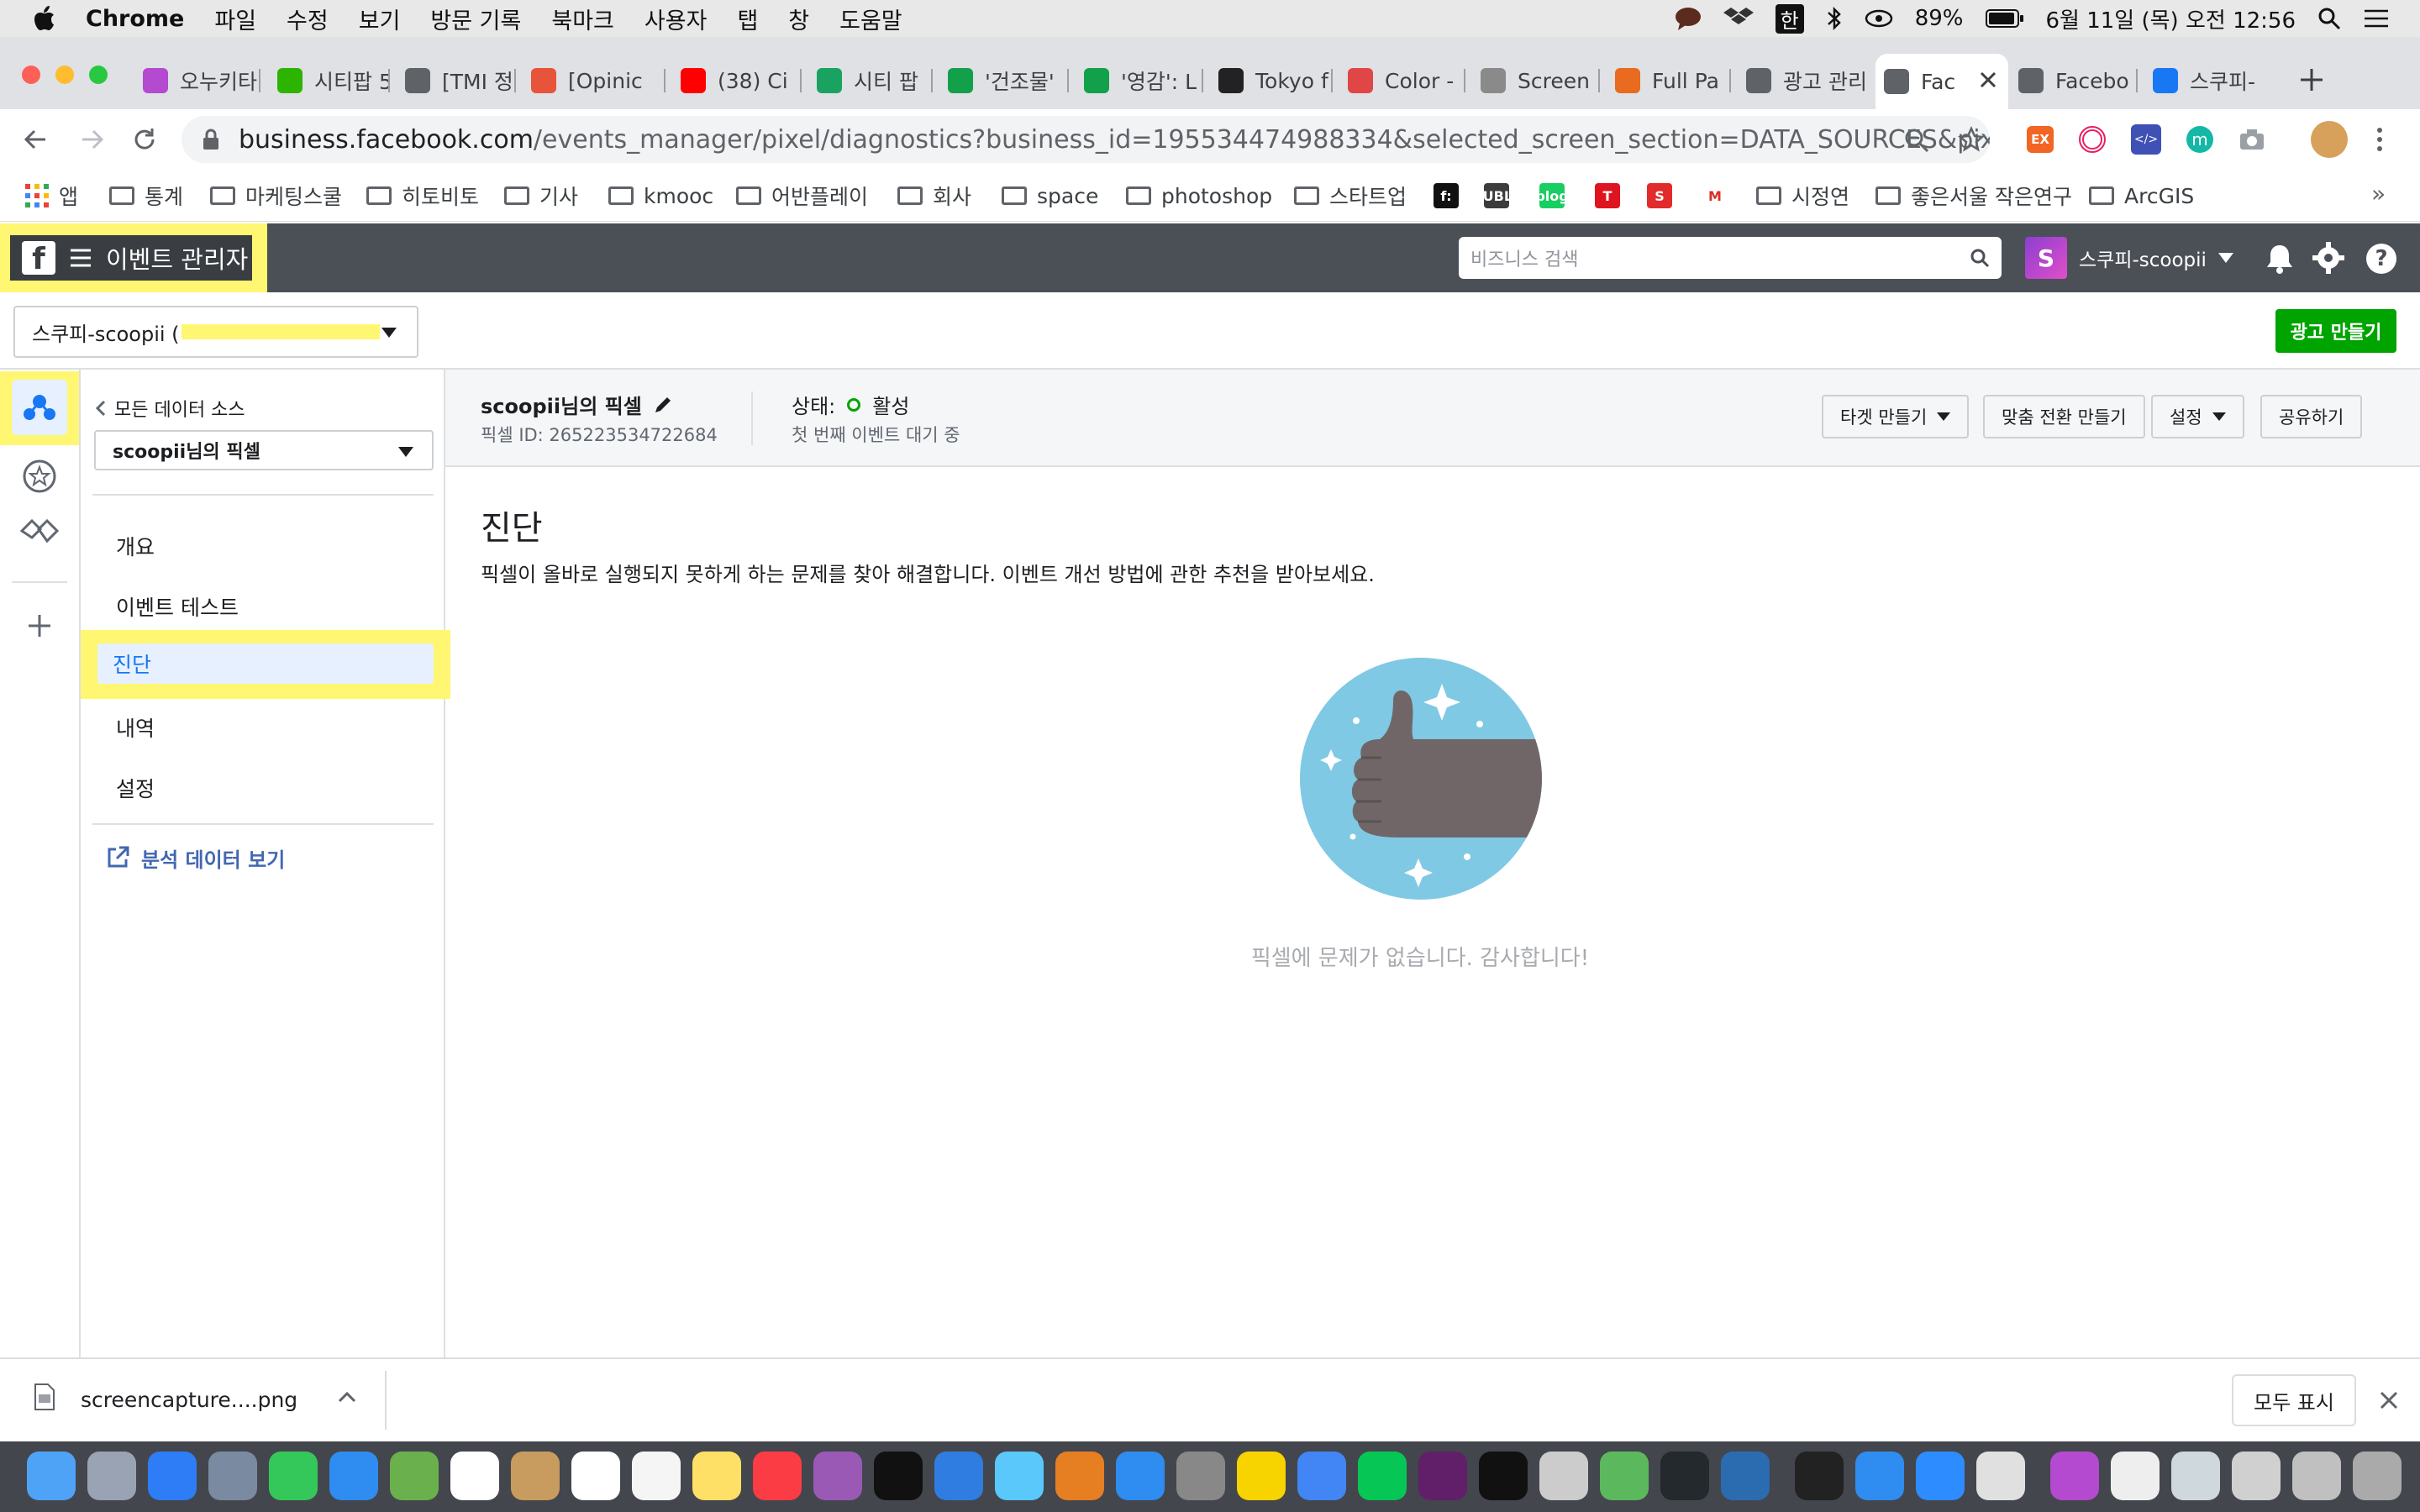  I want to click on browser-tab: (38) Ci, so click(737, 80).